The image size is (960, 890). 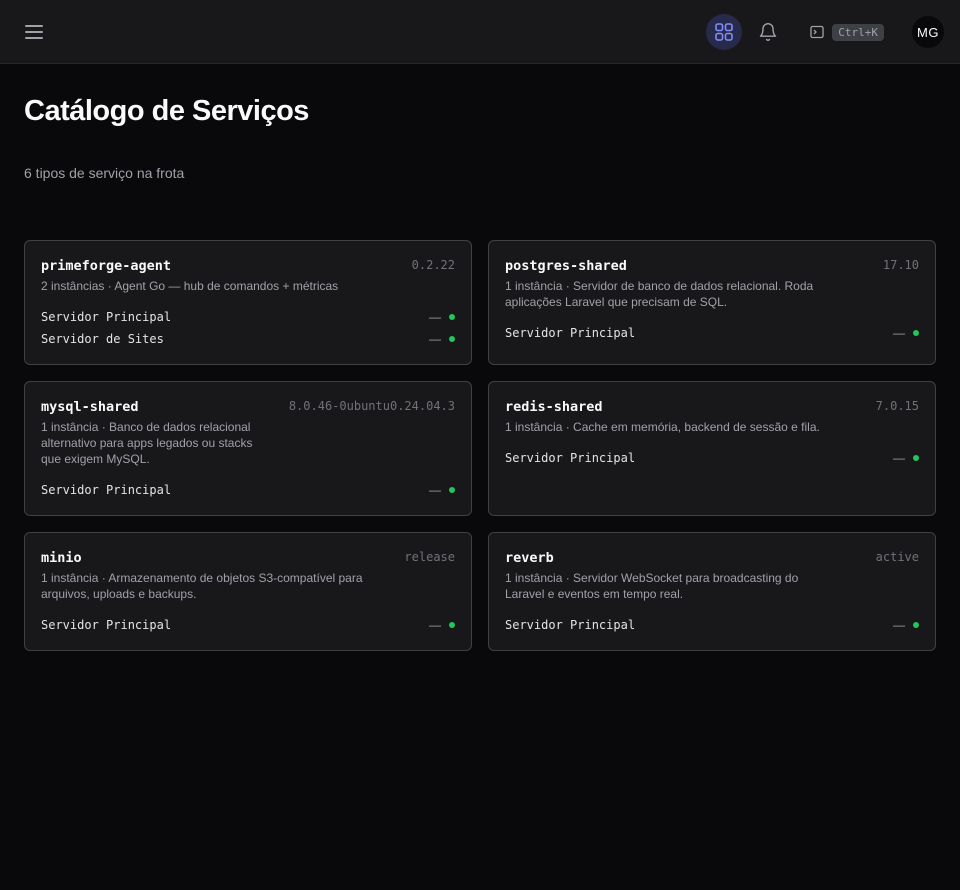 What do you see at coordinates (529, 558) in the screenshot?
I see `service-name: reverb` at bounding box center [529, 558].